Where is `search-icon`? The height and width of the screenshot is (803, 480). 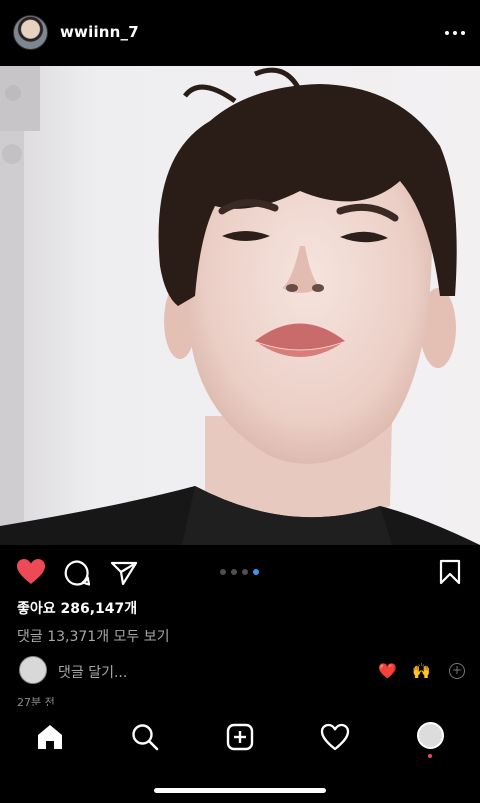 search-icon is located at coordinates (145, 737).